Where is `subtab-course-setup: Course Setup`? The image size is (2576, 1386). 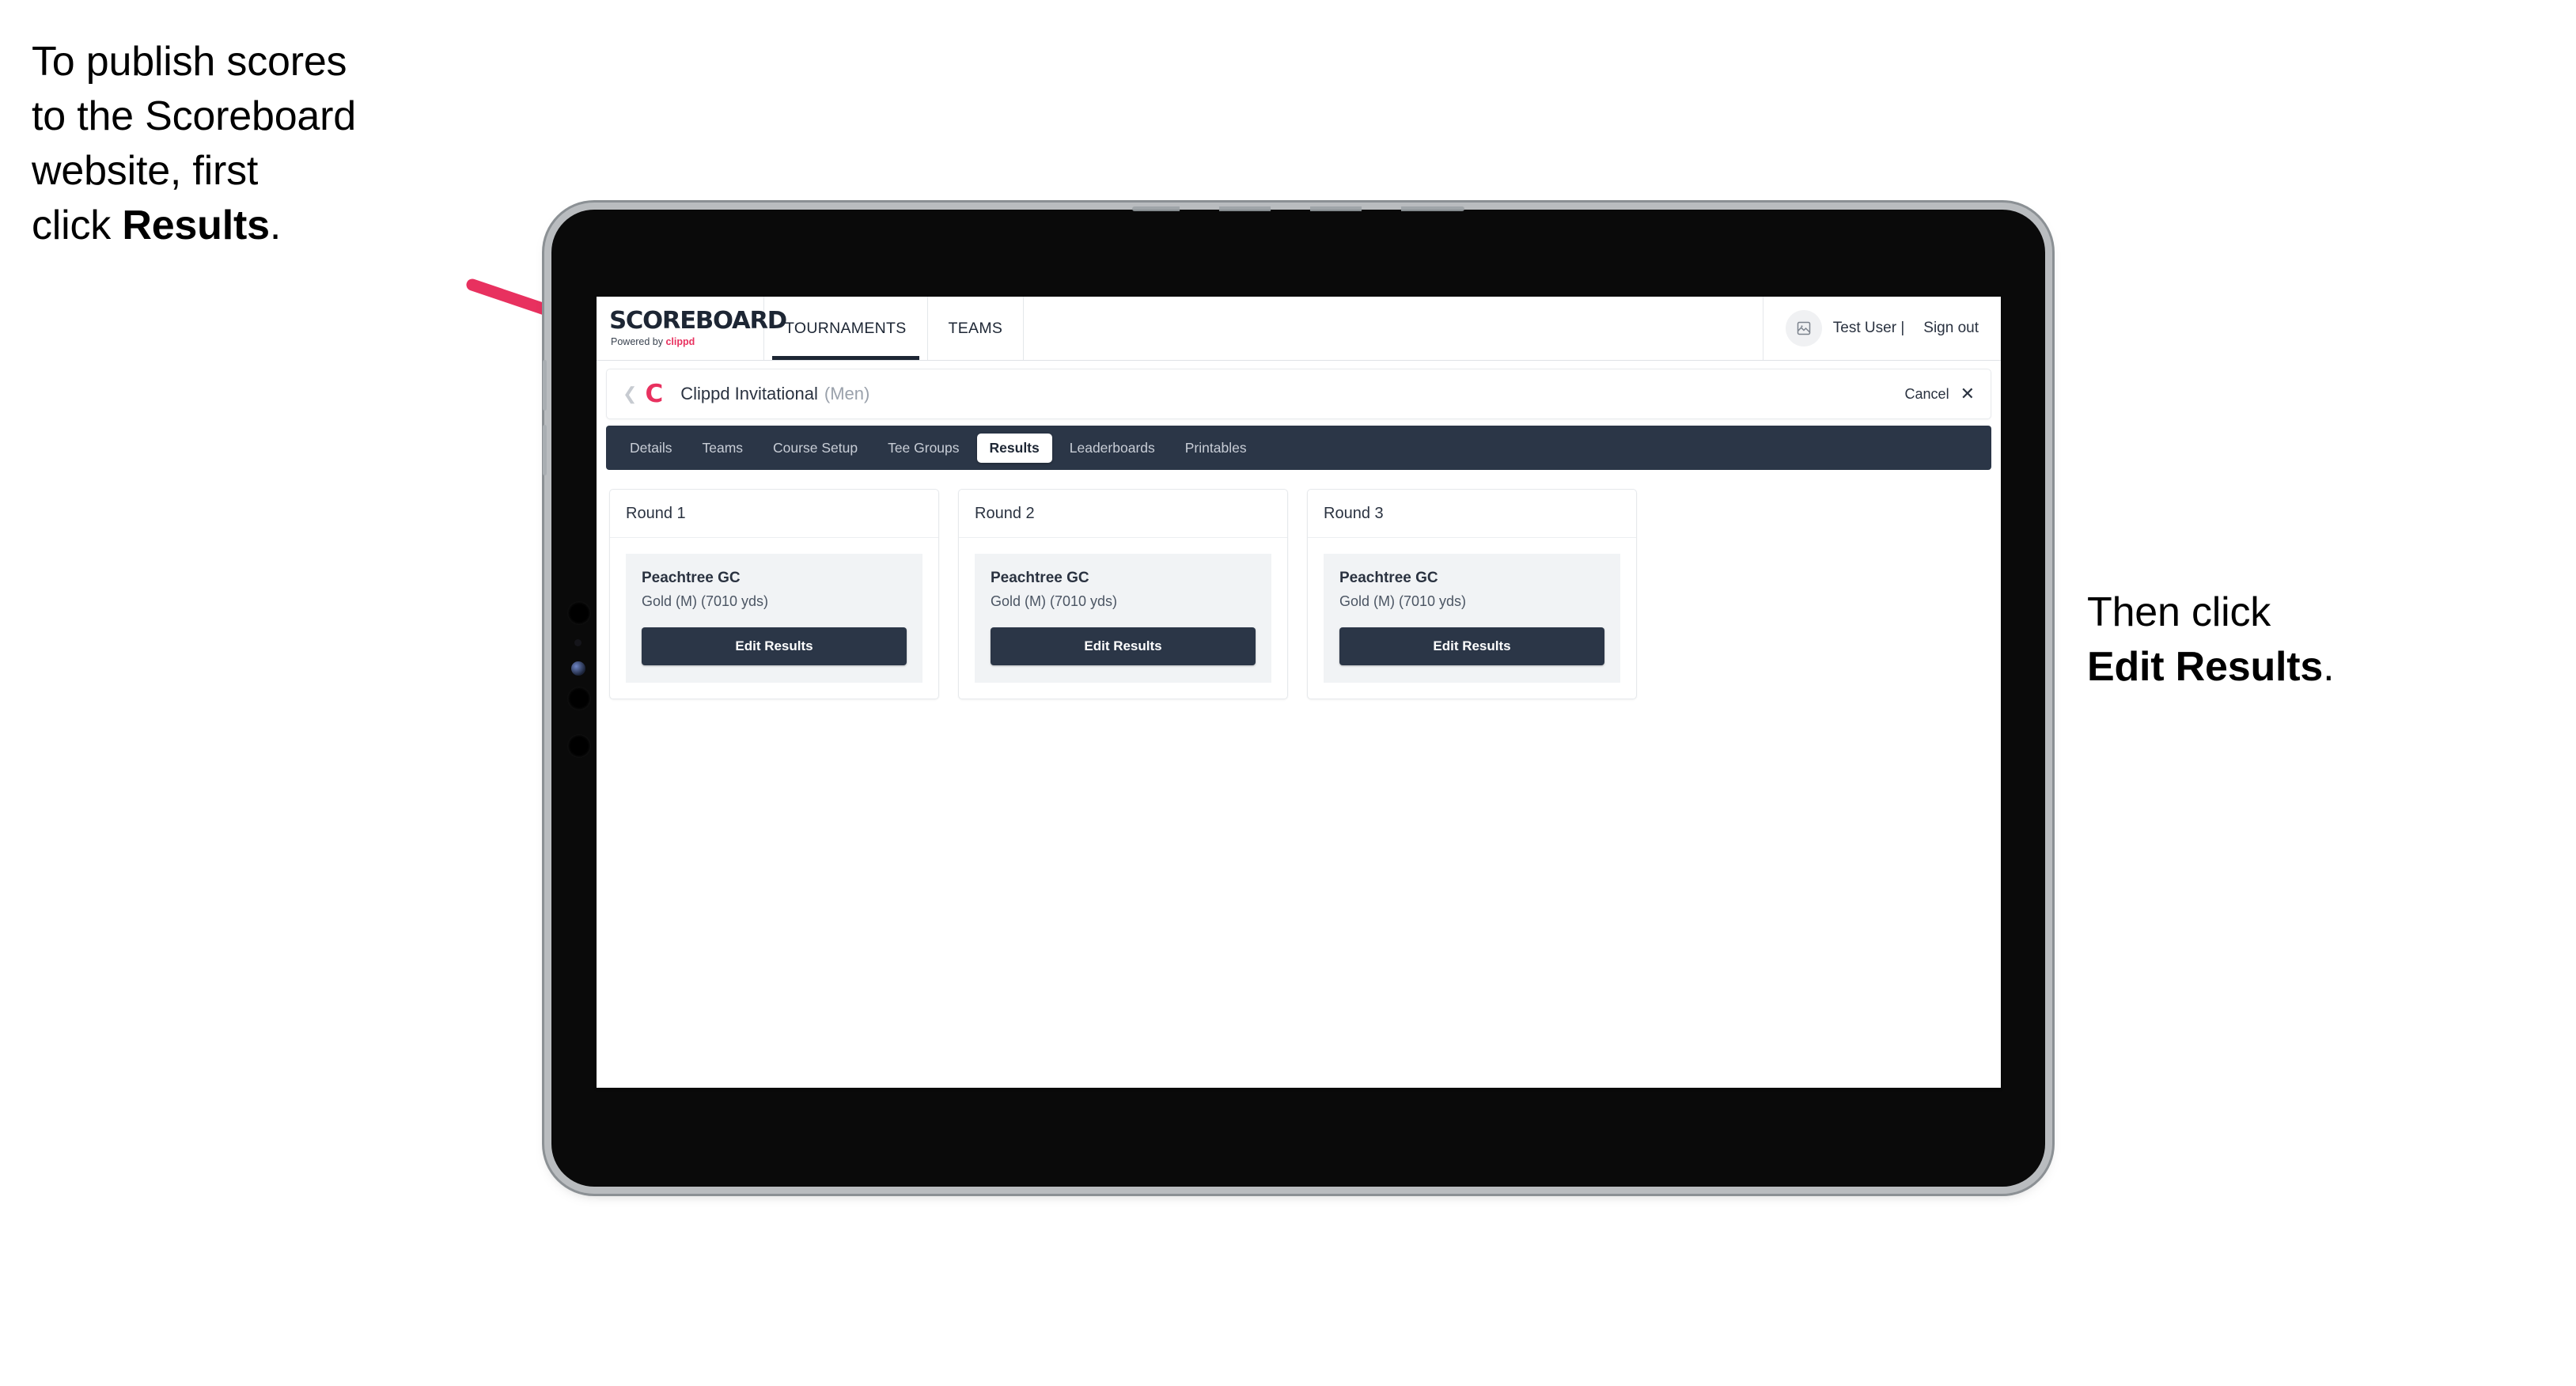 subtab-course-setup: Course Setup is located at coordinates (815, 448).